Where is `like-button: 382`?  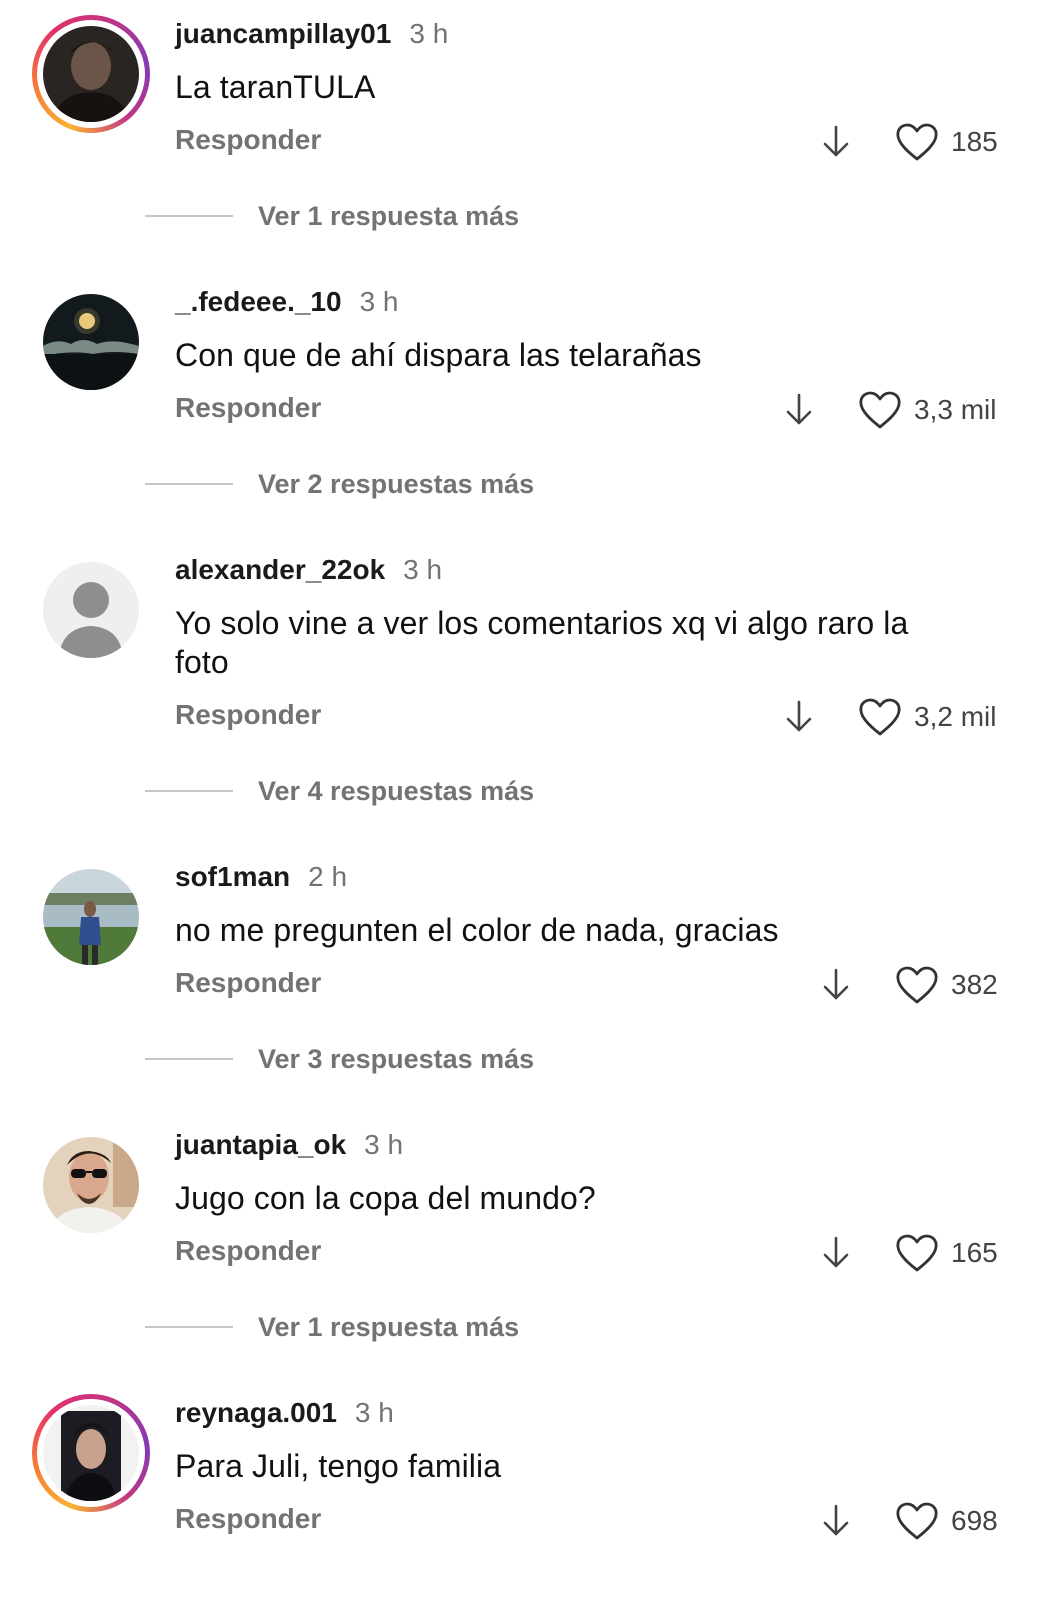
like-button: 382 is located at coordinates (946, 985).